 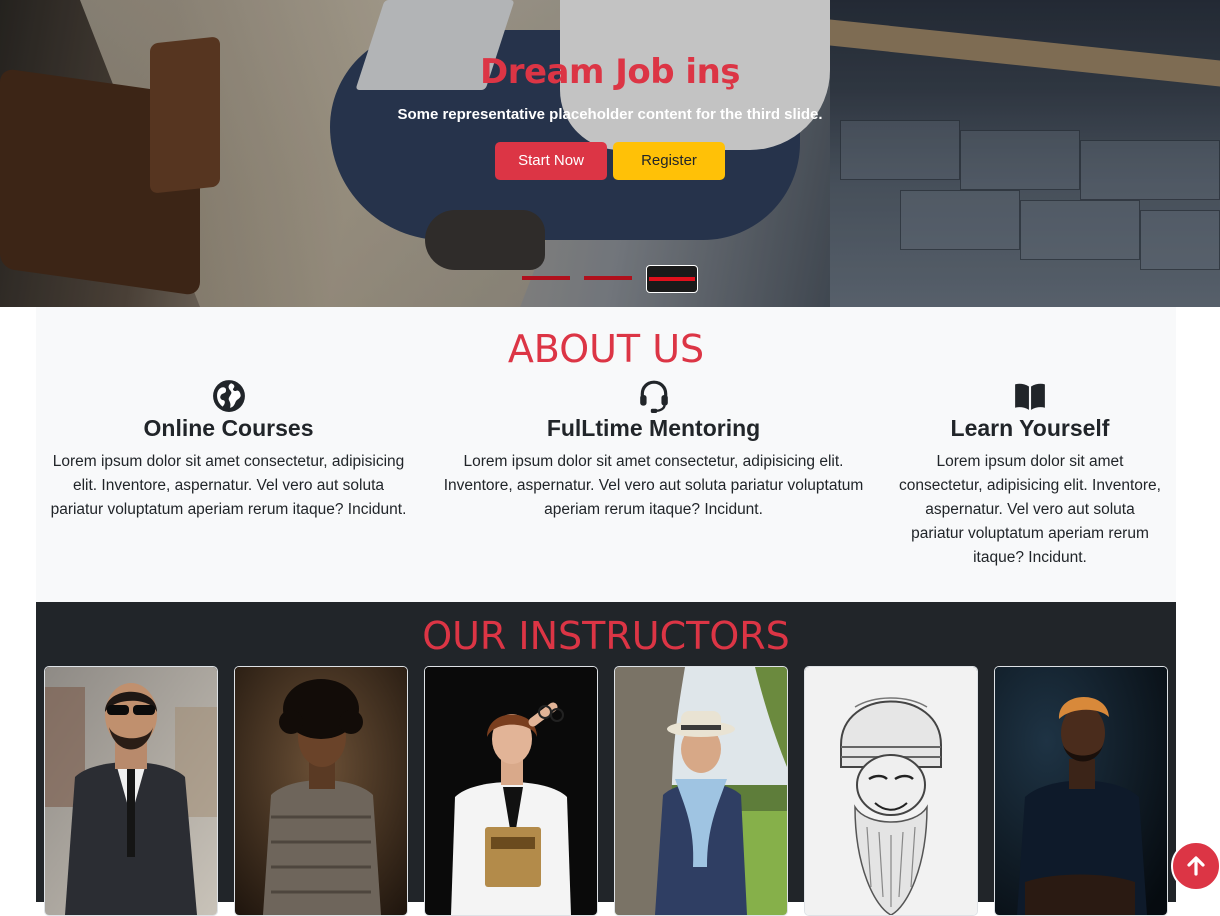 I want to click on feature-title: FulLtime Mentoring, so click(x=653, y=428).